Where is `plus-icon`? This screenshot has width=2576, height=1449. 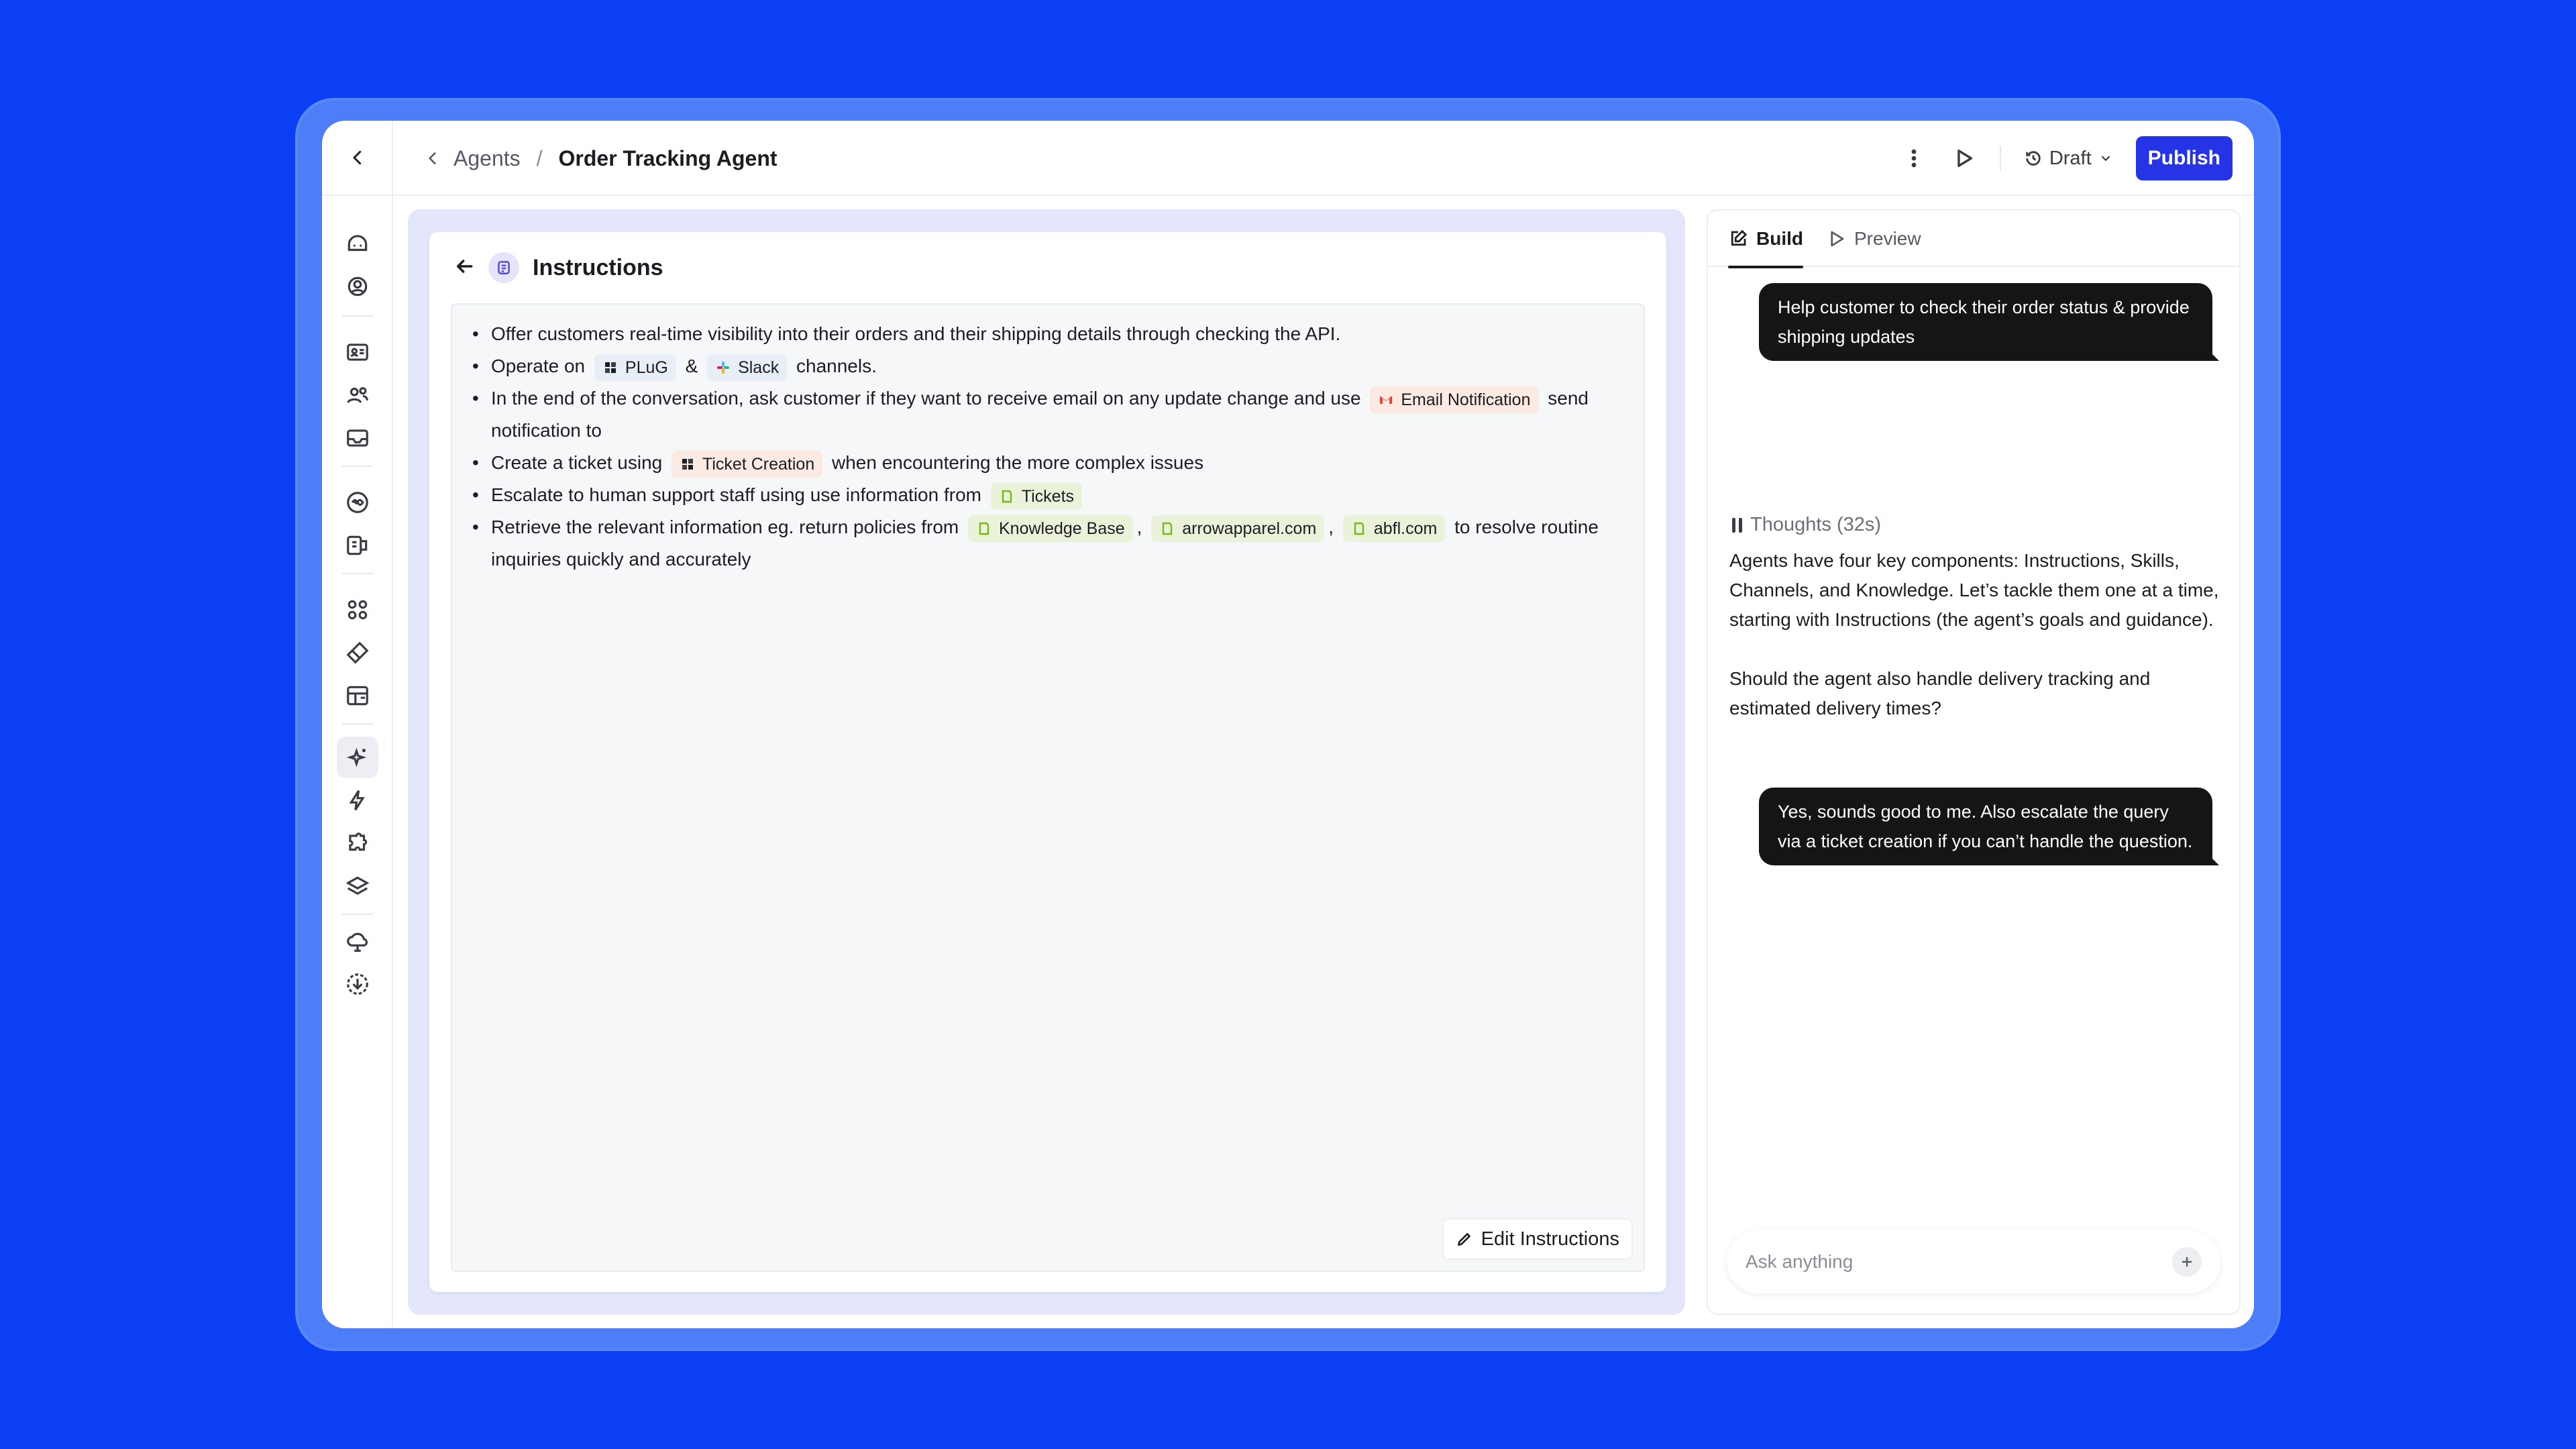
plus-icon is located at coordinates (2187, 1262).